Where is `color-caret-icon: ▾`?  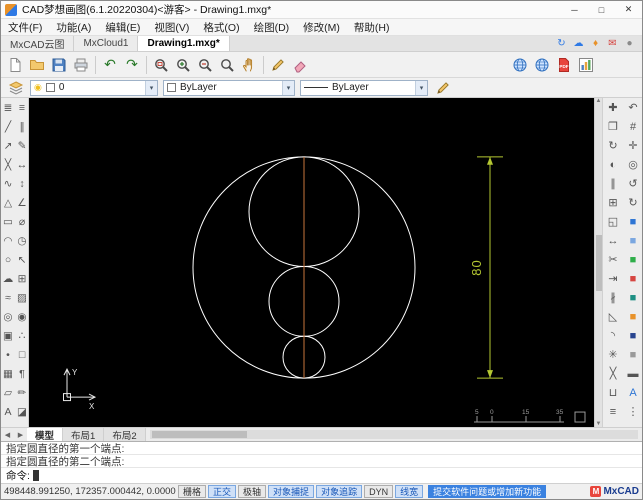
color-caret-icon: ▾ is located at coordinates (288, 87).